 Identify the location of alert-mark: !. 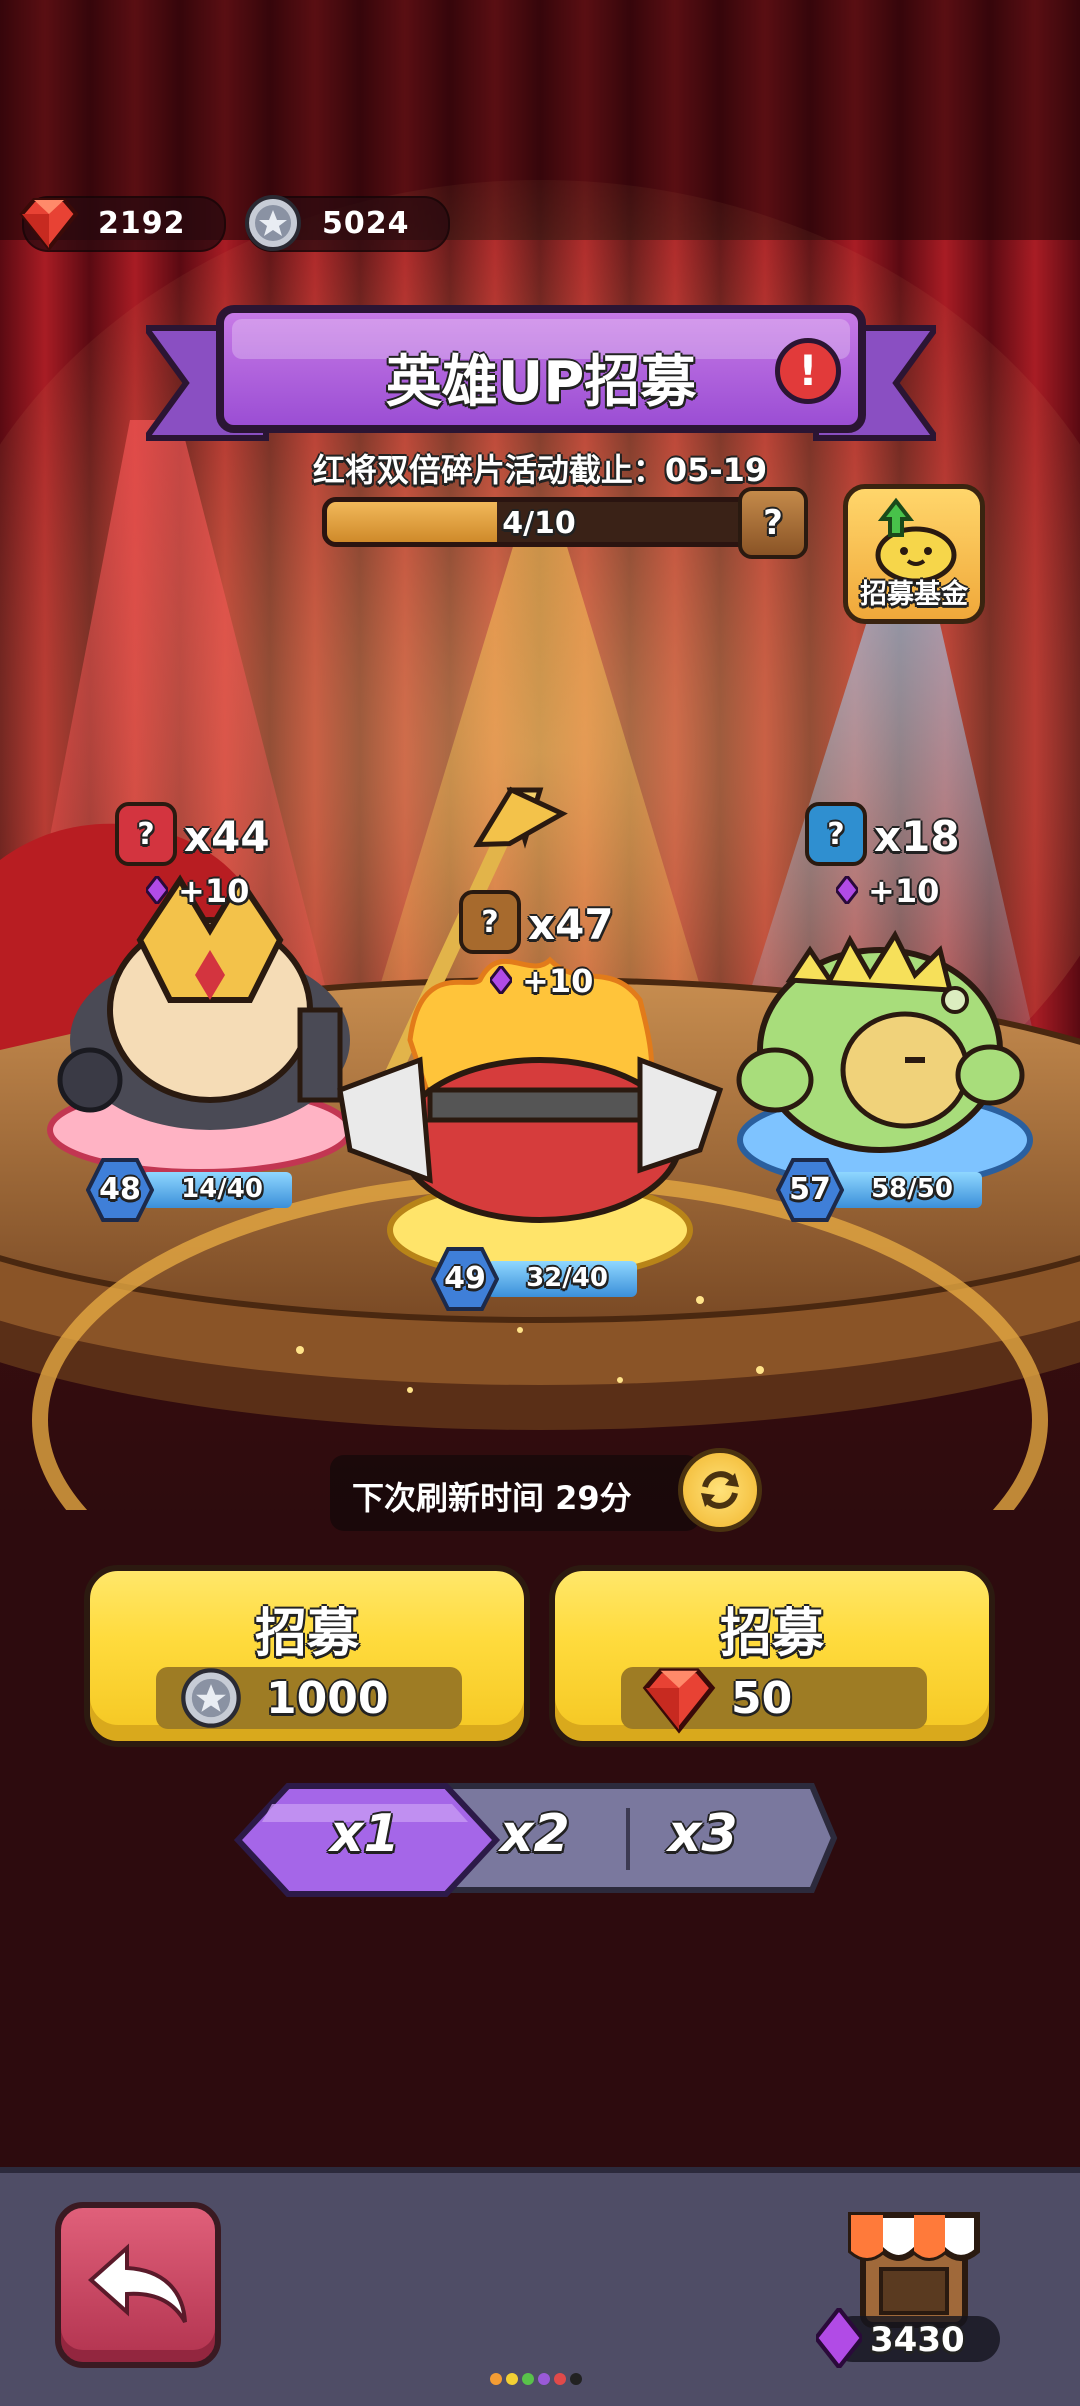
(808, 370).